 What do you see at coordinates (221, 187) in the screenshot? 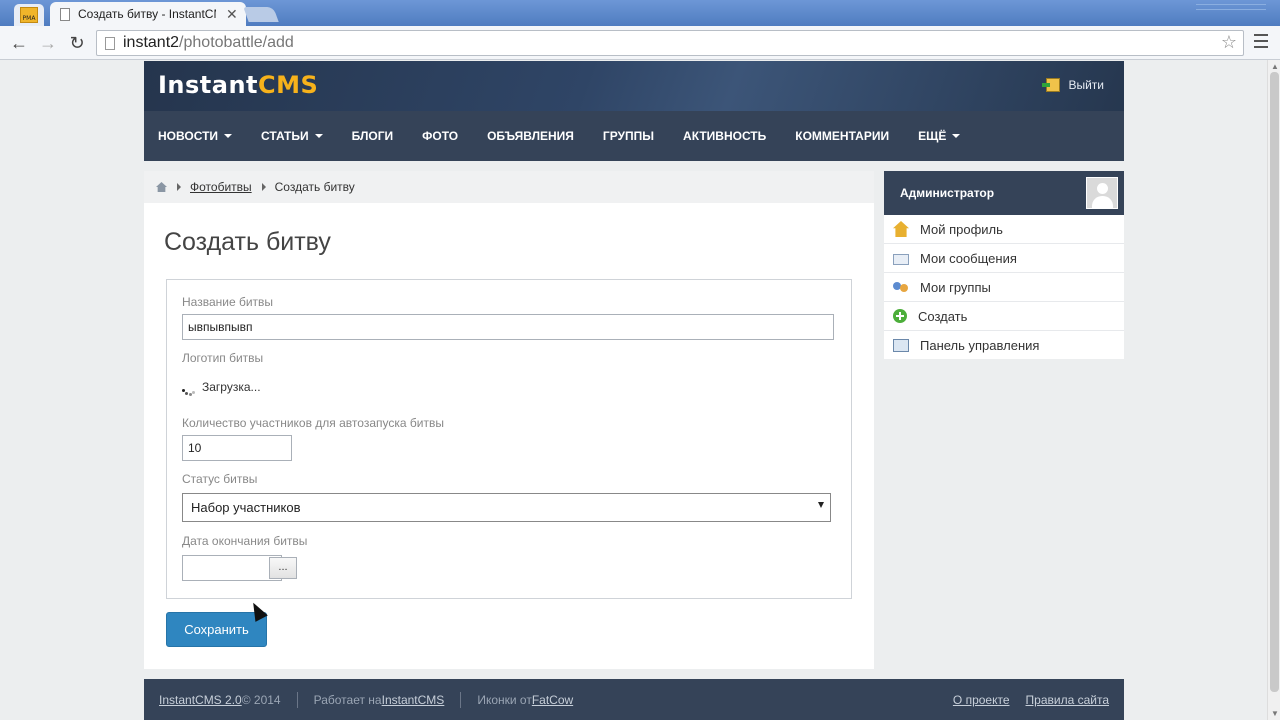
I see `breadcrumb-link-photobattles: Фотобитвы` at bounding box center [221, 187].